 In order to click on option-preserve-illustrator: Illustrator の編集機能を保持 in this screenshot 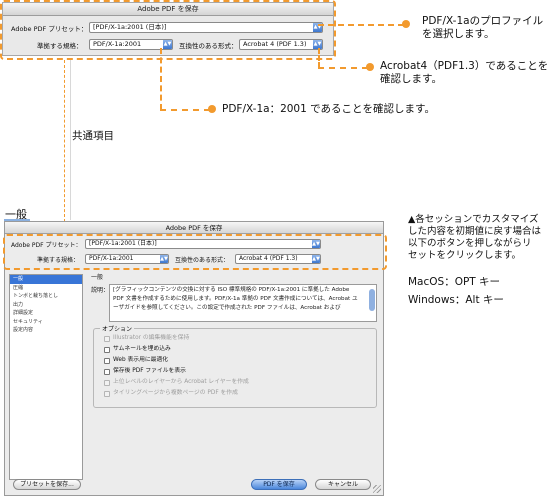, I will do `click(146, 338)`.